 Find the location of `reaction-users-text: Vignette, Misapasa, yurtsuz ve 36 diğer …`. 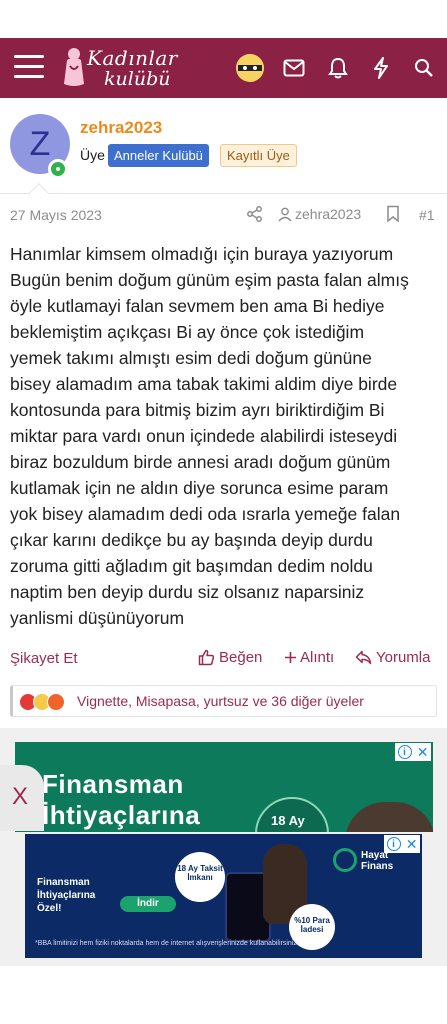

reaction-users-text: Vignette, Misapasa, yurtsuz ve 36 diğer … is located at coordinates (220, 701).